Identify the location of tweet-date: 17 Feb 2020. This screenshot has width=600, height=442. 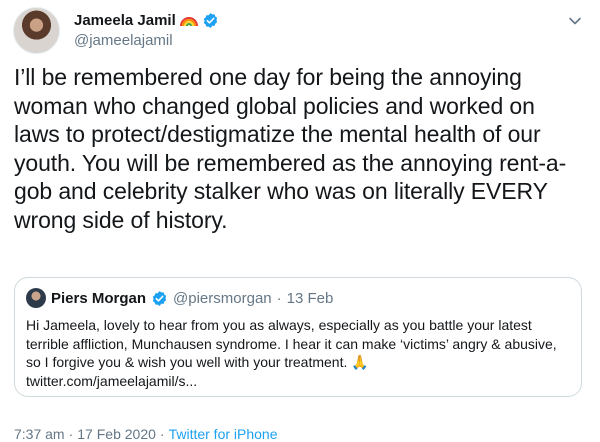
(116, 434).